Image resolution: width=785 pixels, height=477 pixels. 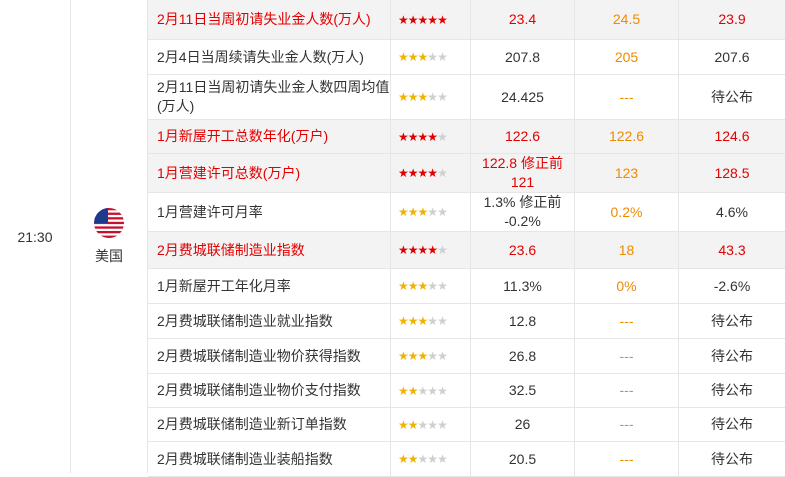 What do you see at coordinates (466, 57) in the screenshot?
I see `table-row: 2月4日当周续请失业金人数(万人) ★ ★ ★ ★ ★ 207.8 205 207.6` at bounding box center [466, 57].